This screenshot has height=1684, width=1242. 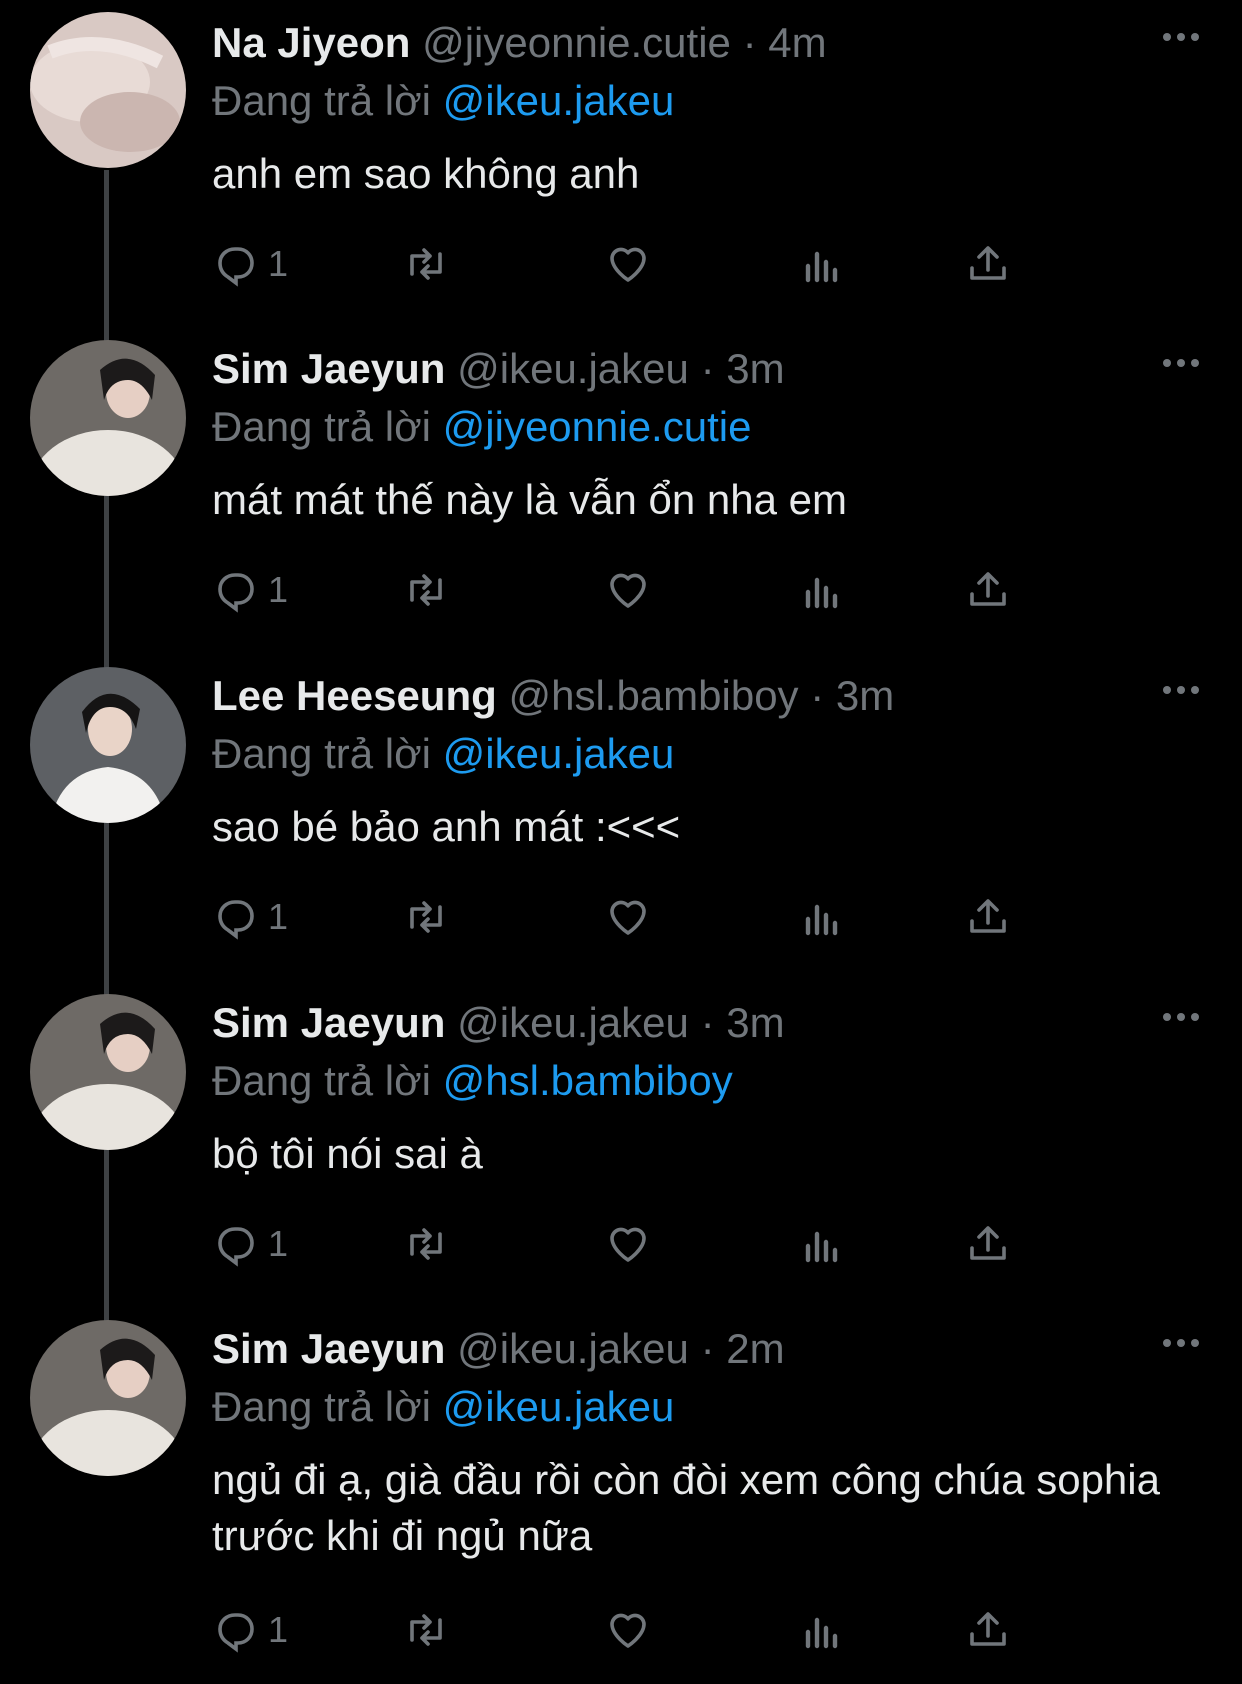 I want to click on timestamp: 2m, so click(x=755, y=1348).